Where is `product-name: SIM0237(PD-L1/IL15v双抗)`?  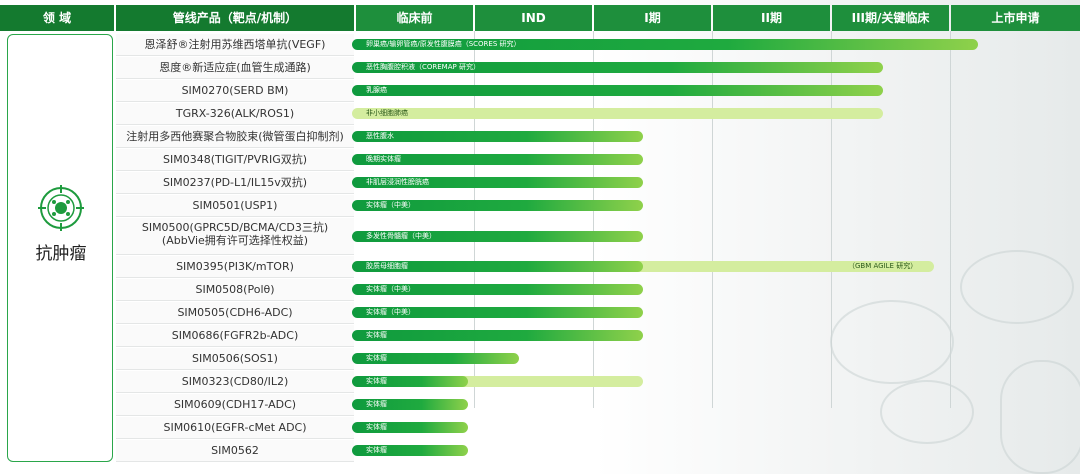
product-name: SIM0237(PD-L1/IL15v双抗) is located at coordinates (235, 182).